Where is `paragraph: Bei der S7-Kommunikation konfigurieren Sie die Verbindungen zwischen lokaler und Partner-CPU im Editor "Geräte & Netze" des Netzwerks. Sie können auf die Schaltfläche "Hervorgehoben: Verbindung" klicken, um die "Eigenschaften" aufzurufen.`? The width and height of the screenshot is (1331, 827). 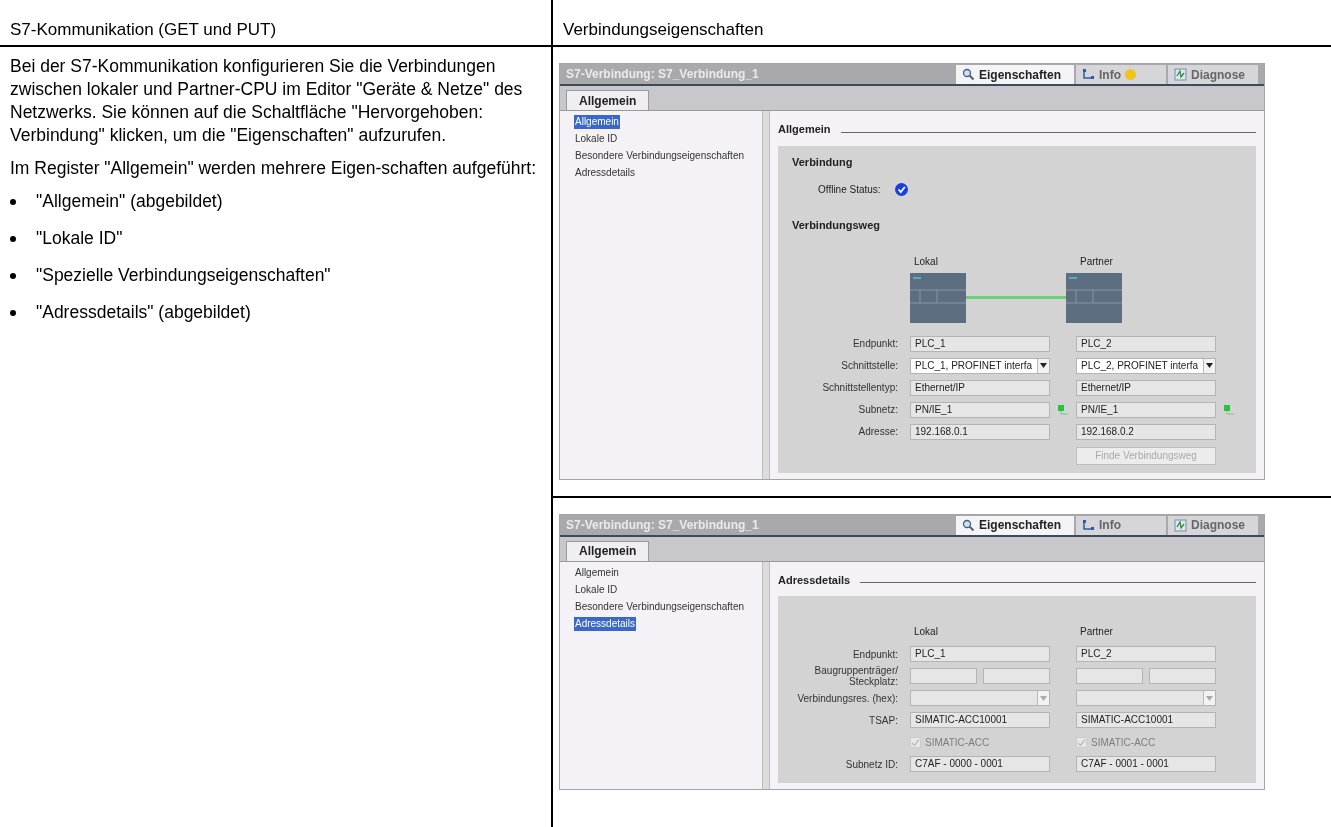 paragraph: Bei der S7-Kommunikation konfigurieren Sie die Verbindungen zwischen lokaler und Partner-CPU im Editor "Geräte & Netze" des Netzwerks. Sie können auf die Schaltfläche "Hervorgehoben: Verbindung" klicken, um die "Eigenschaften" aufzurufen. is located at coordinates (267, 101).